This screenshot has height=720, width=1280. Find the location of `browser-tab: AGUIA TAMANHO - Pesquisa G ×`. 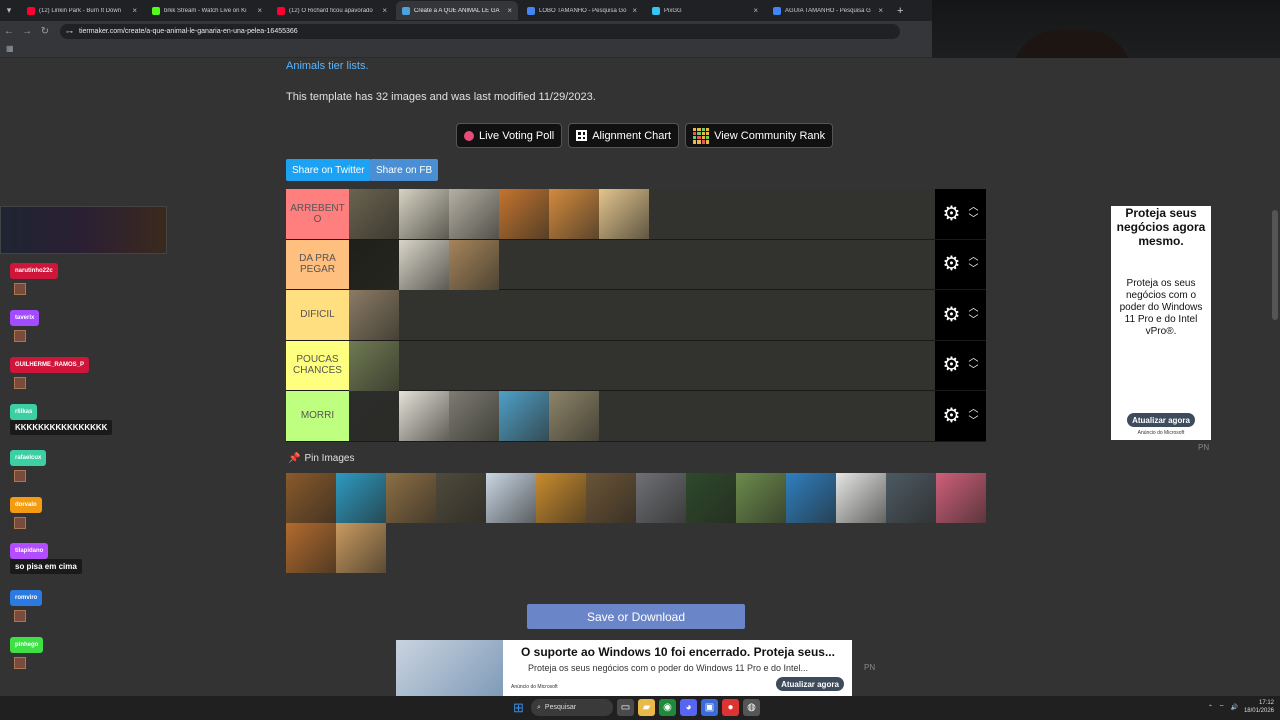

browser-tab: AGUIA TAMANHO - Pesquisa G × is located at coordinates (828, 10).